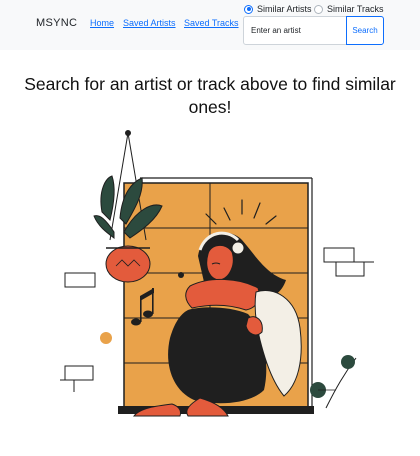 Image resolution: width=420 pixels, height=456 pixels. What do you see at coordinates (333, 382) in the screenshot?
I see `small-plant-branch` at bounding box center [333, 382].